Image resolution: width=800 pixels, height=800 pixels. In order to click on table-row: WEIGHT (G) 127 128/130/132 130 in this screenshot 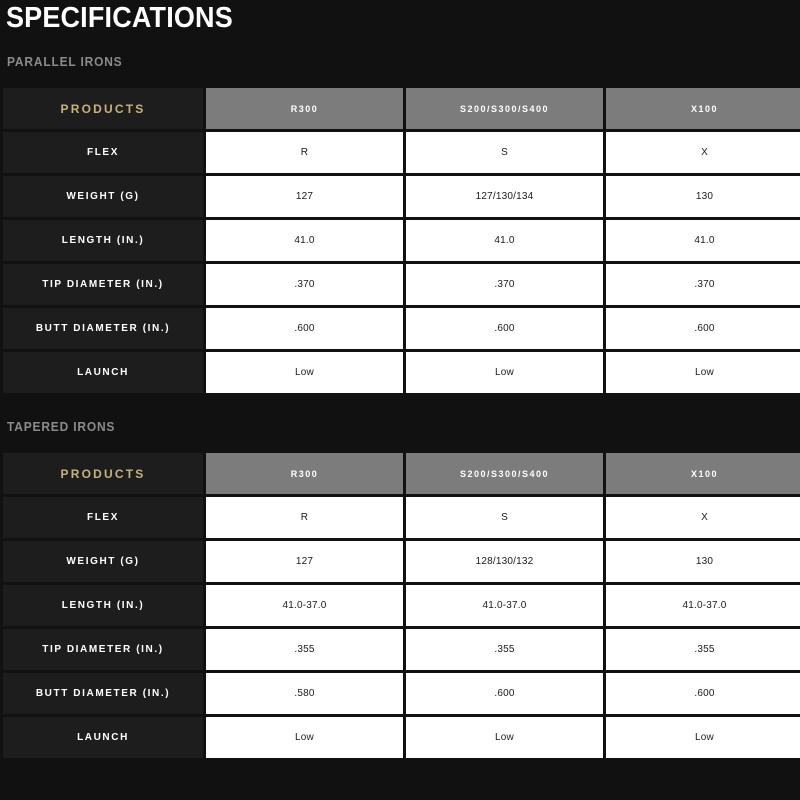, I will do `click(401, 561)`.